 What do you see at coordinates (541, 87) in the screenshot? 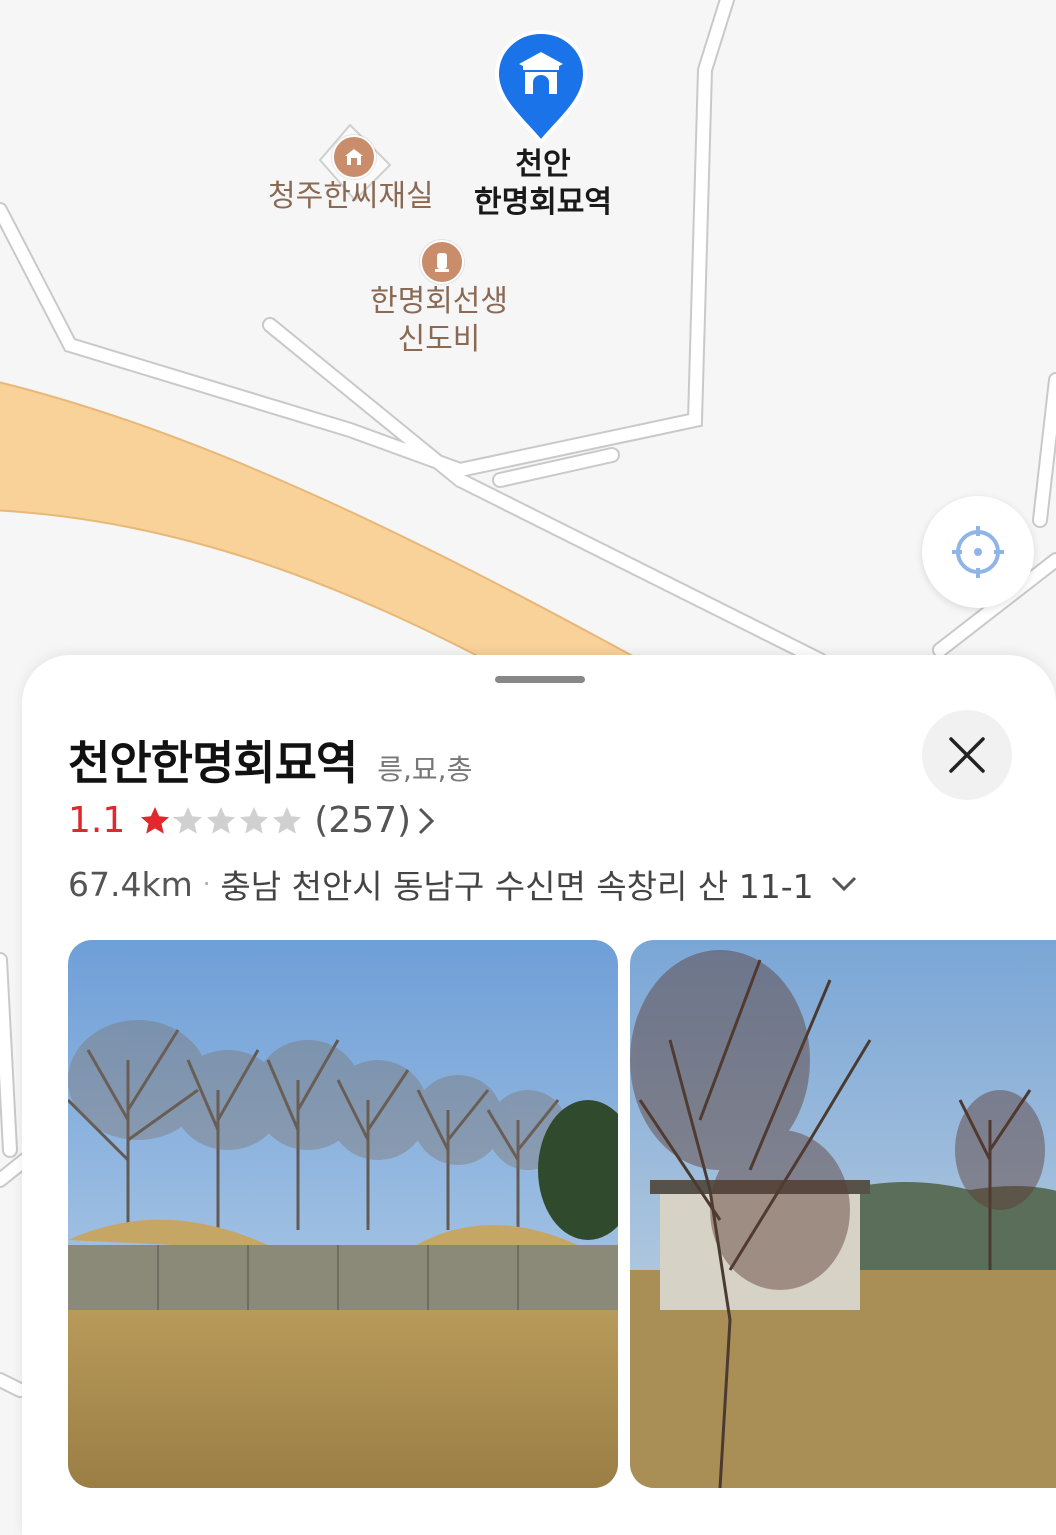
I see `selected-place-pin` at bounding box center [541, 87].